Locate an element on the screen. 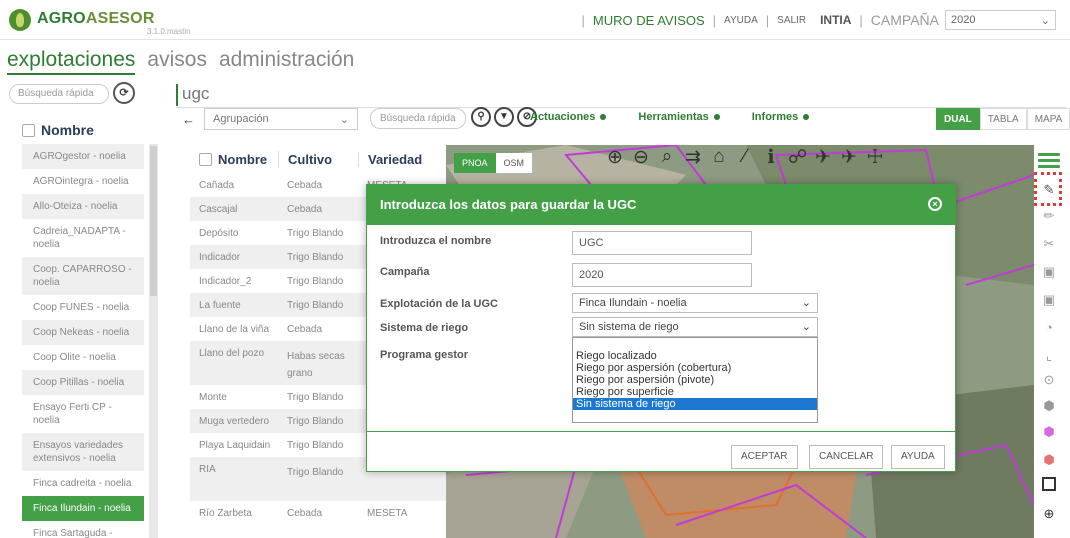  shape-purple-icon: ⬢ is located at coordinates (1049, 432).